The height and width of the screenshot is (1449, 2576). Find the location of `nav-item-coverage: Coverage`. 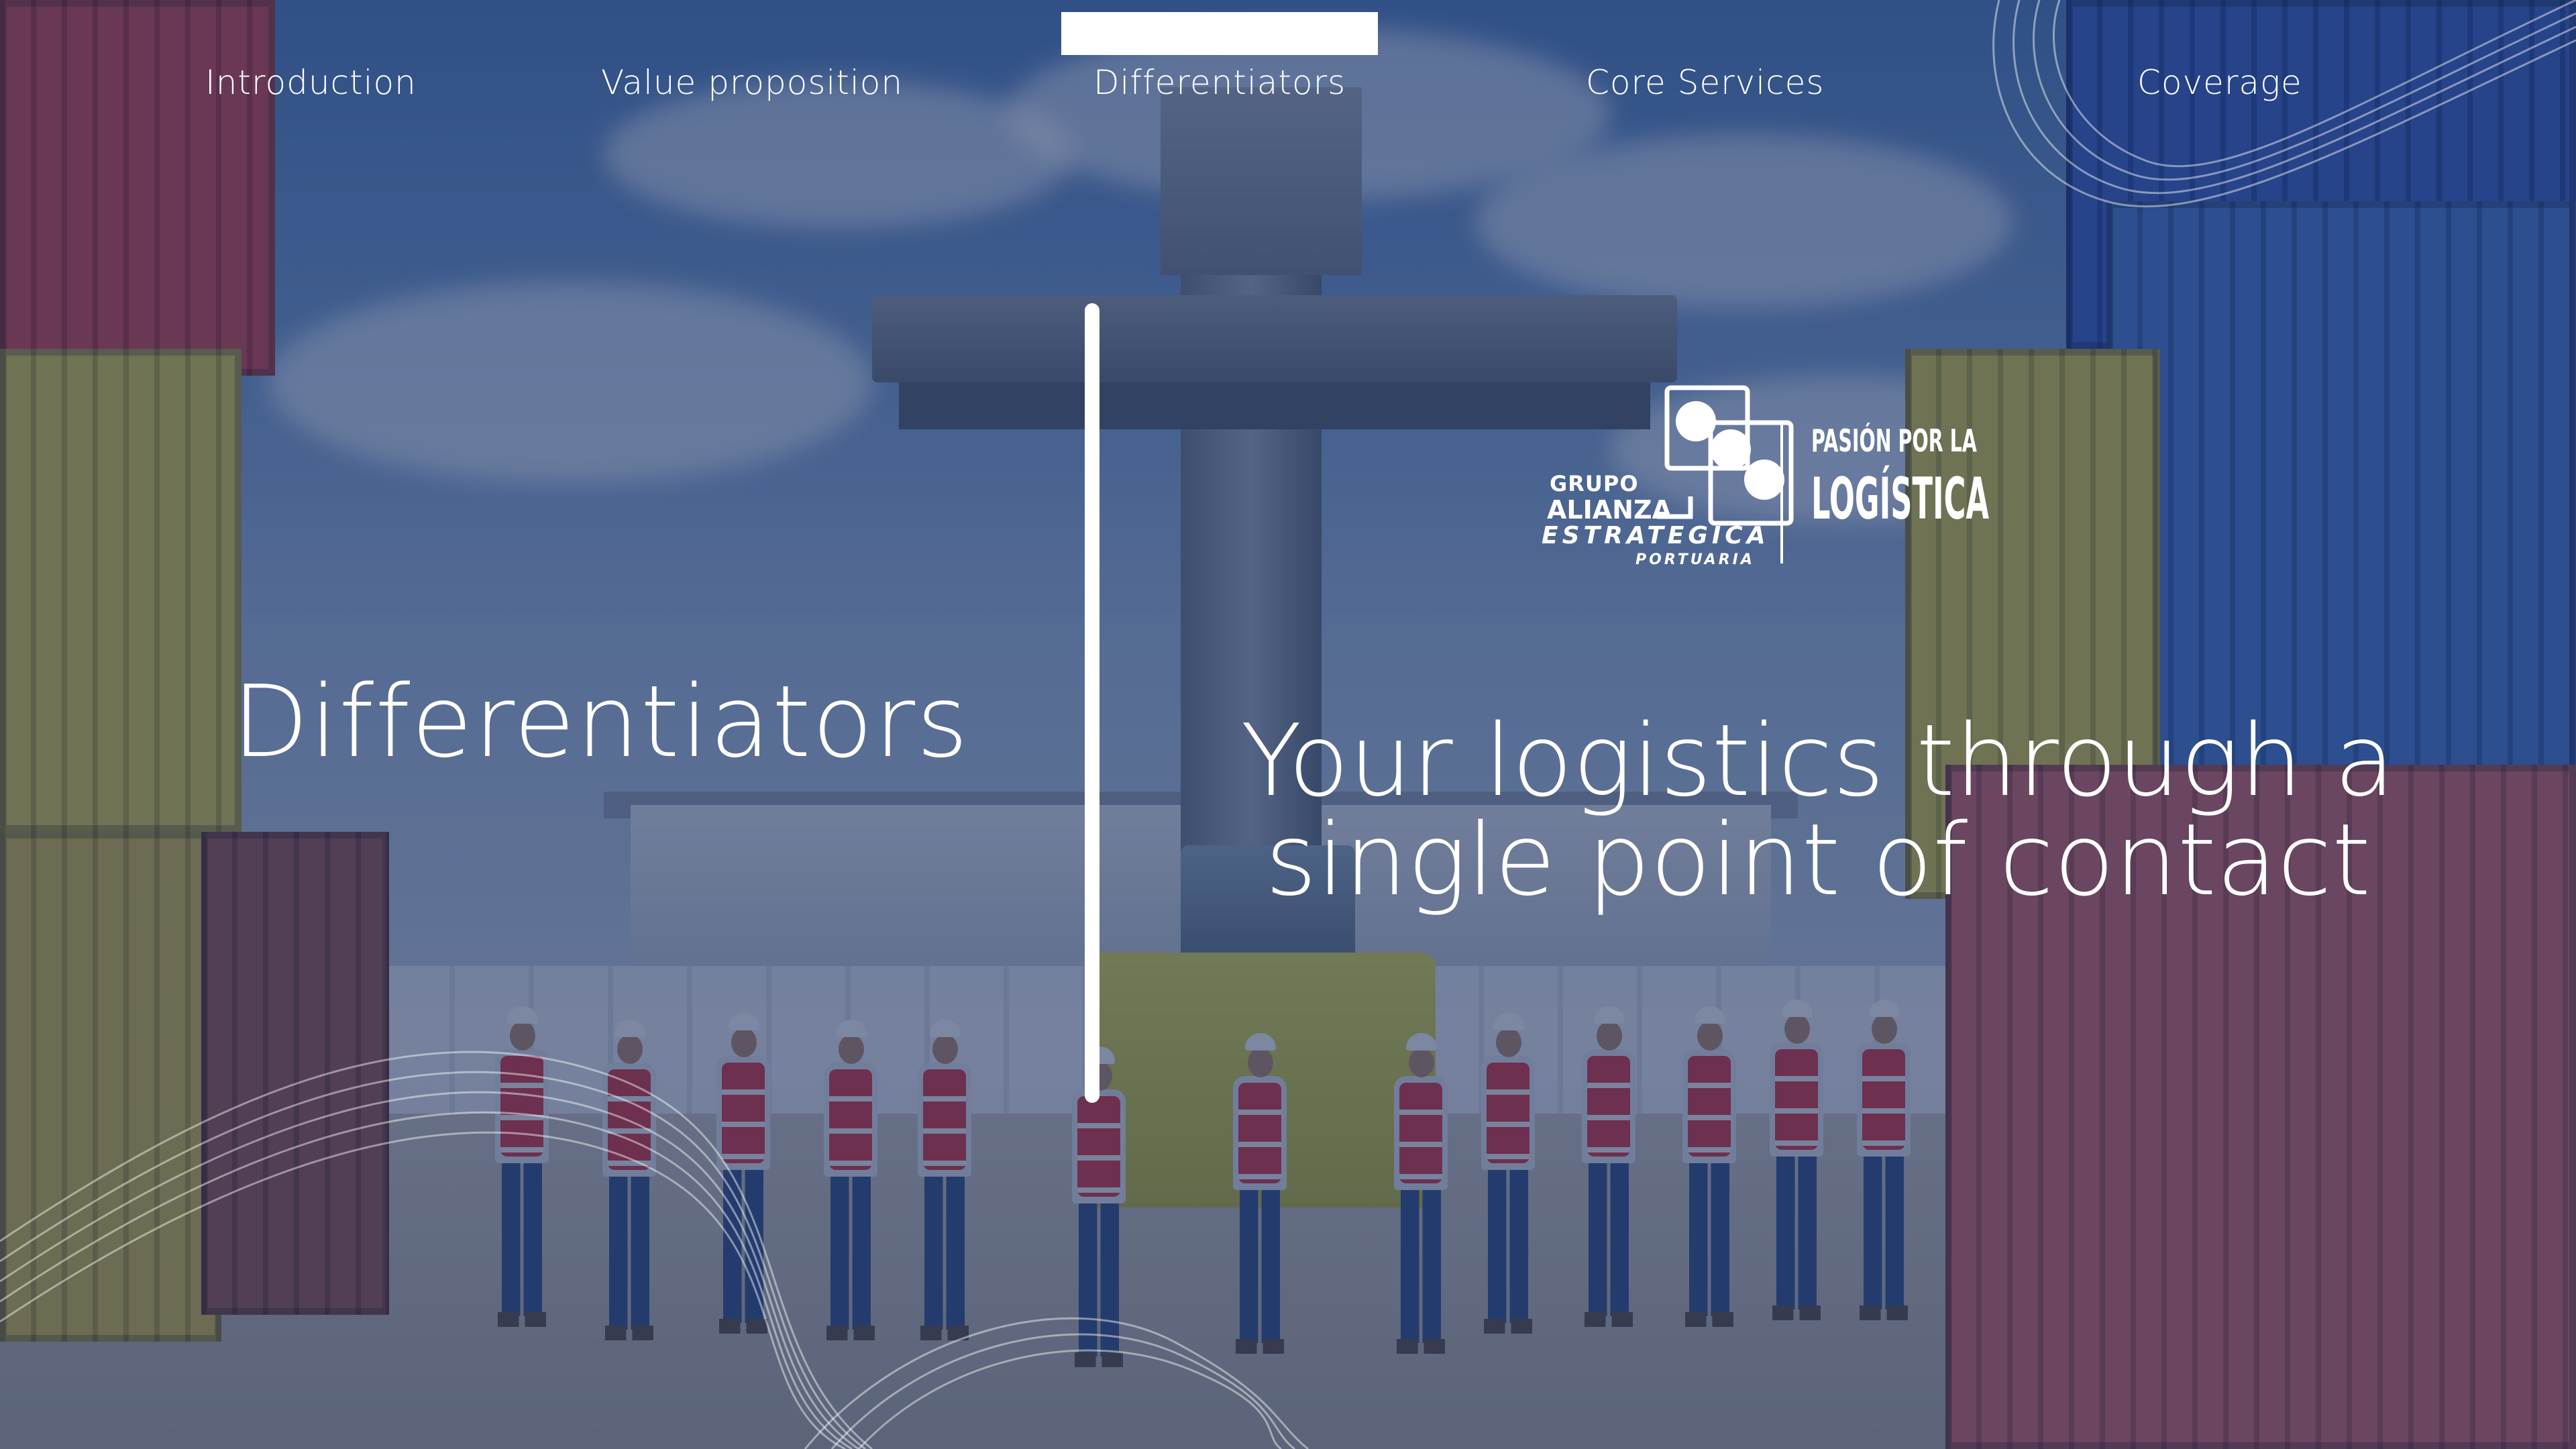

nav-item-coverage: Coverage is located at coordinates (2219, 82).